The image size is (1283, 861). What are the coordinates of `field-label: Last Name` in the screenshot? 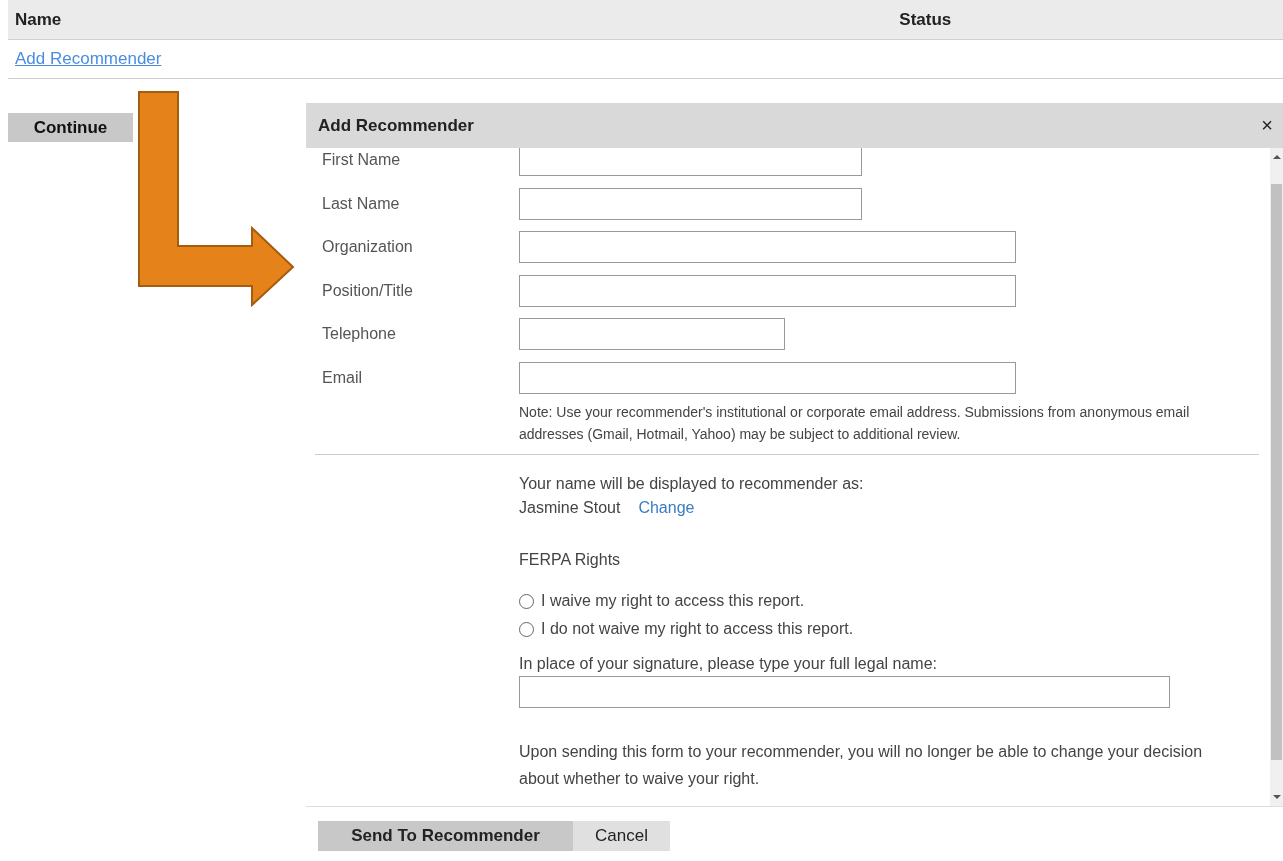 It's located at (361, 203).